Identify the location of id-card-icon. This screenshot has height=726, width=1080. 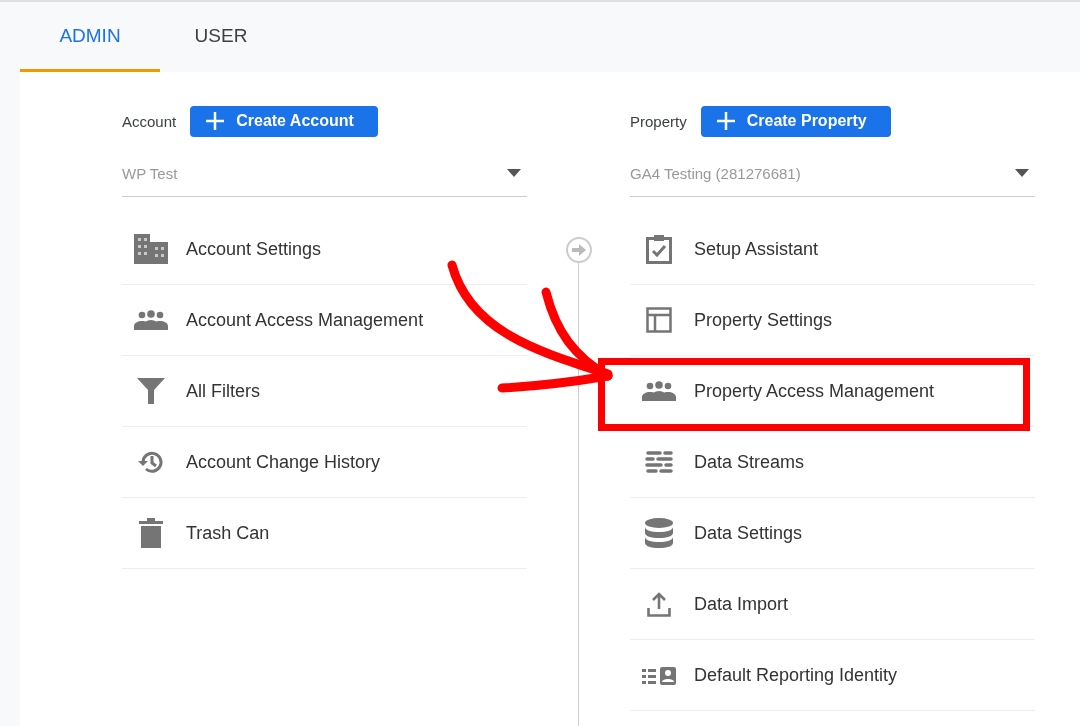
(659, 675).